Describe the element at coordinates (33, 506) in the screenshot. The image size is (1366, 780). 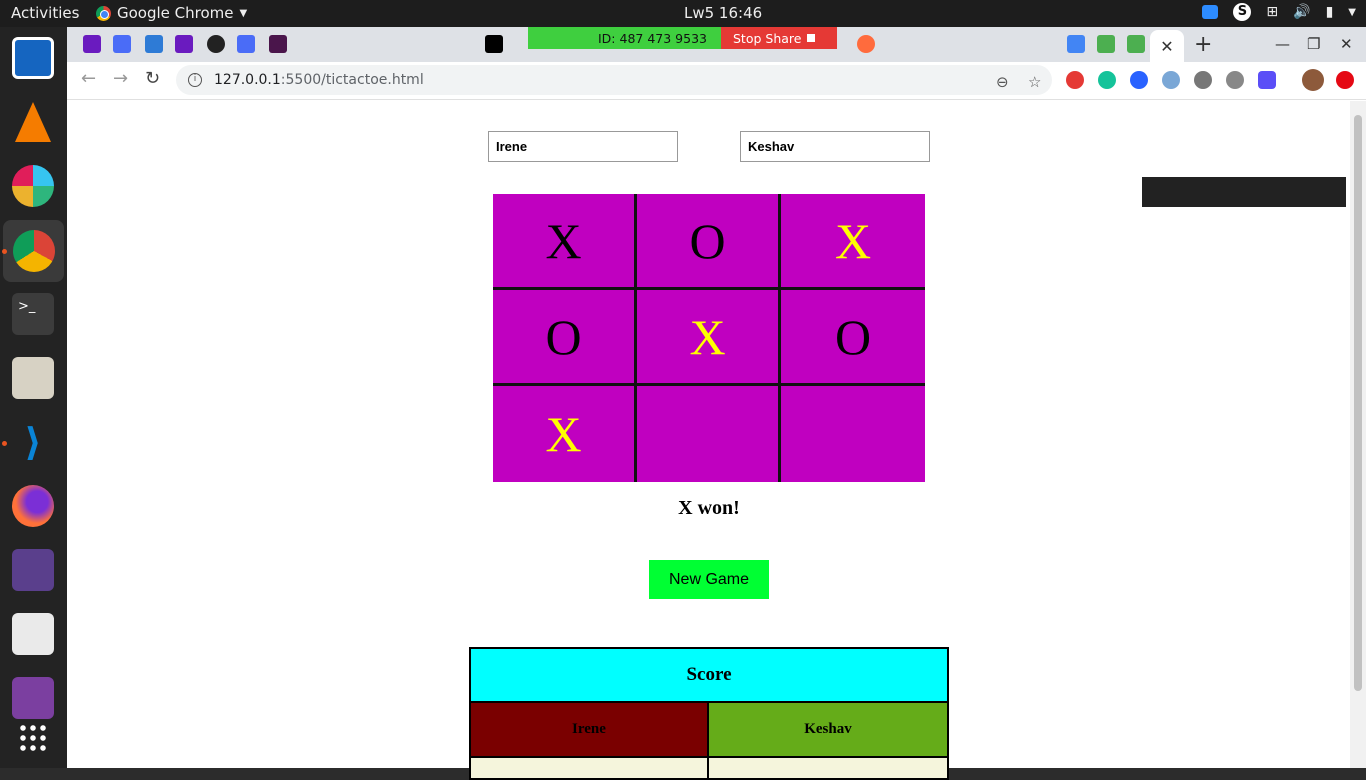
I see `firefox-icon` at that location.